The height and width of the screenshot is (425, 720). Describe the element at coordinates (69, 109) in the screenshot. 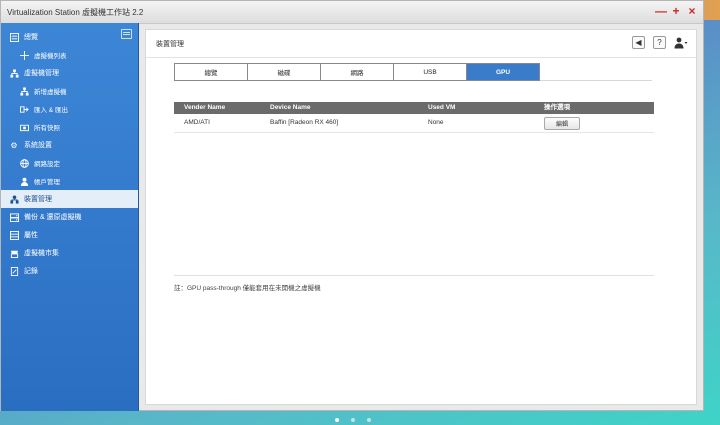

I see `sidebar-item-import-export: 匯入 & 匯出` at that location.